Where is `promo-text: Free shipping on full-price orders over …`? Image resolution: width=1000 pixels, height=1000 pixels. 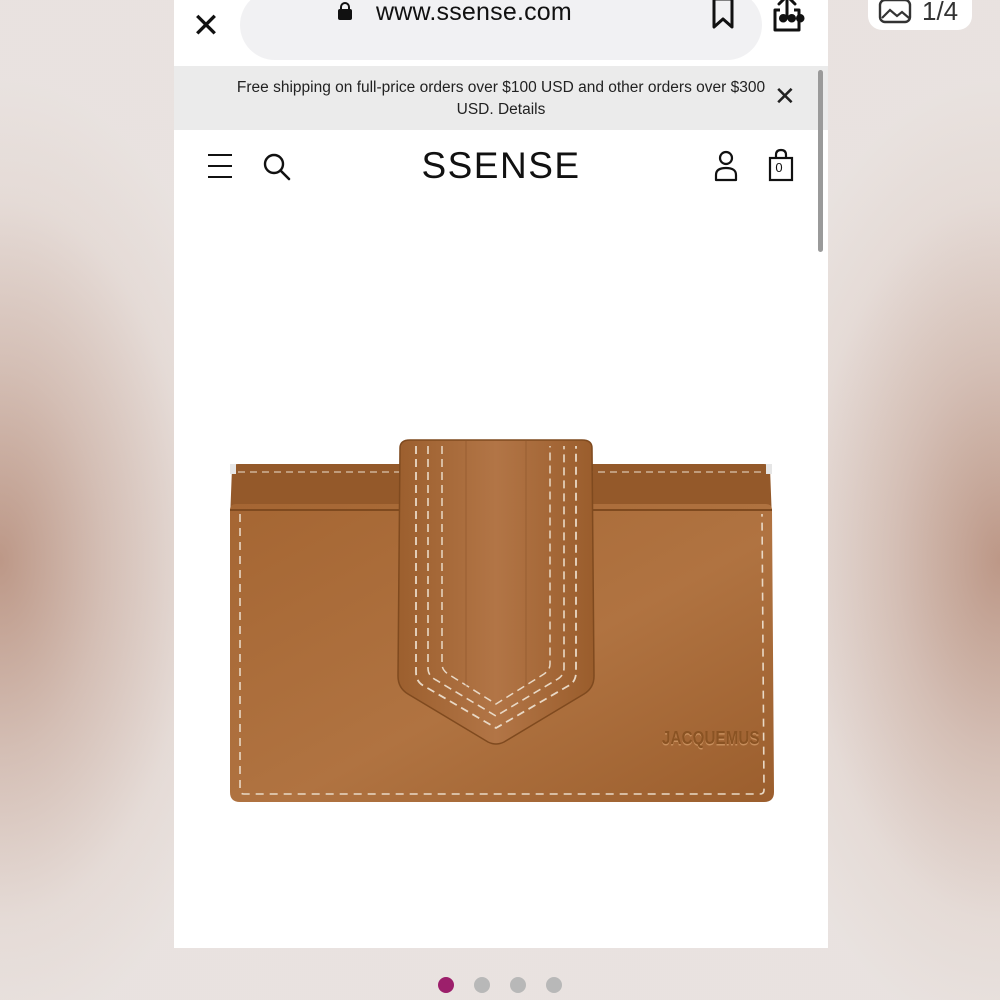
promo-text: Free shipping on full-price orders over … is located at coordinates (501, 98).